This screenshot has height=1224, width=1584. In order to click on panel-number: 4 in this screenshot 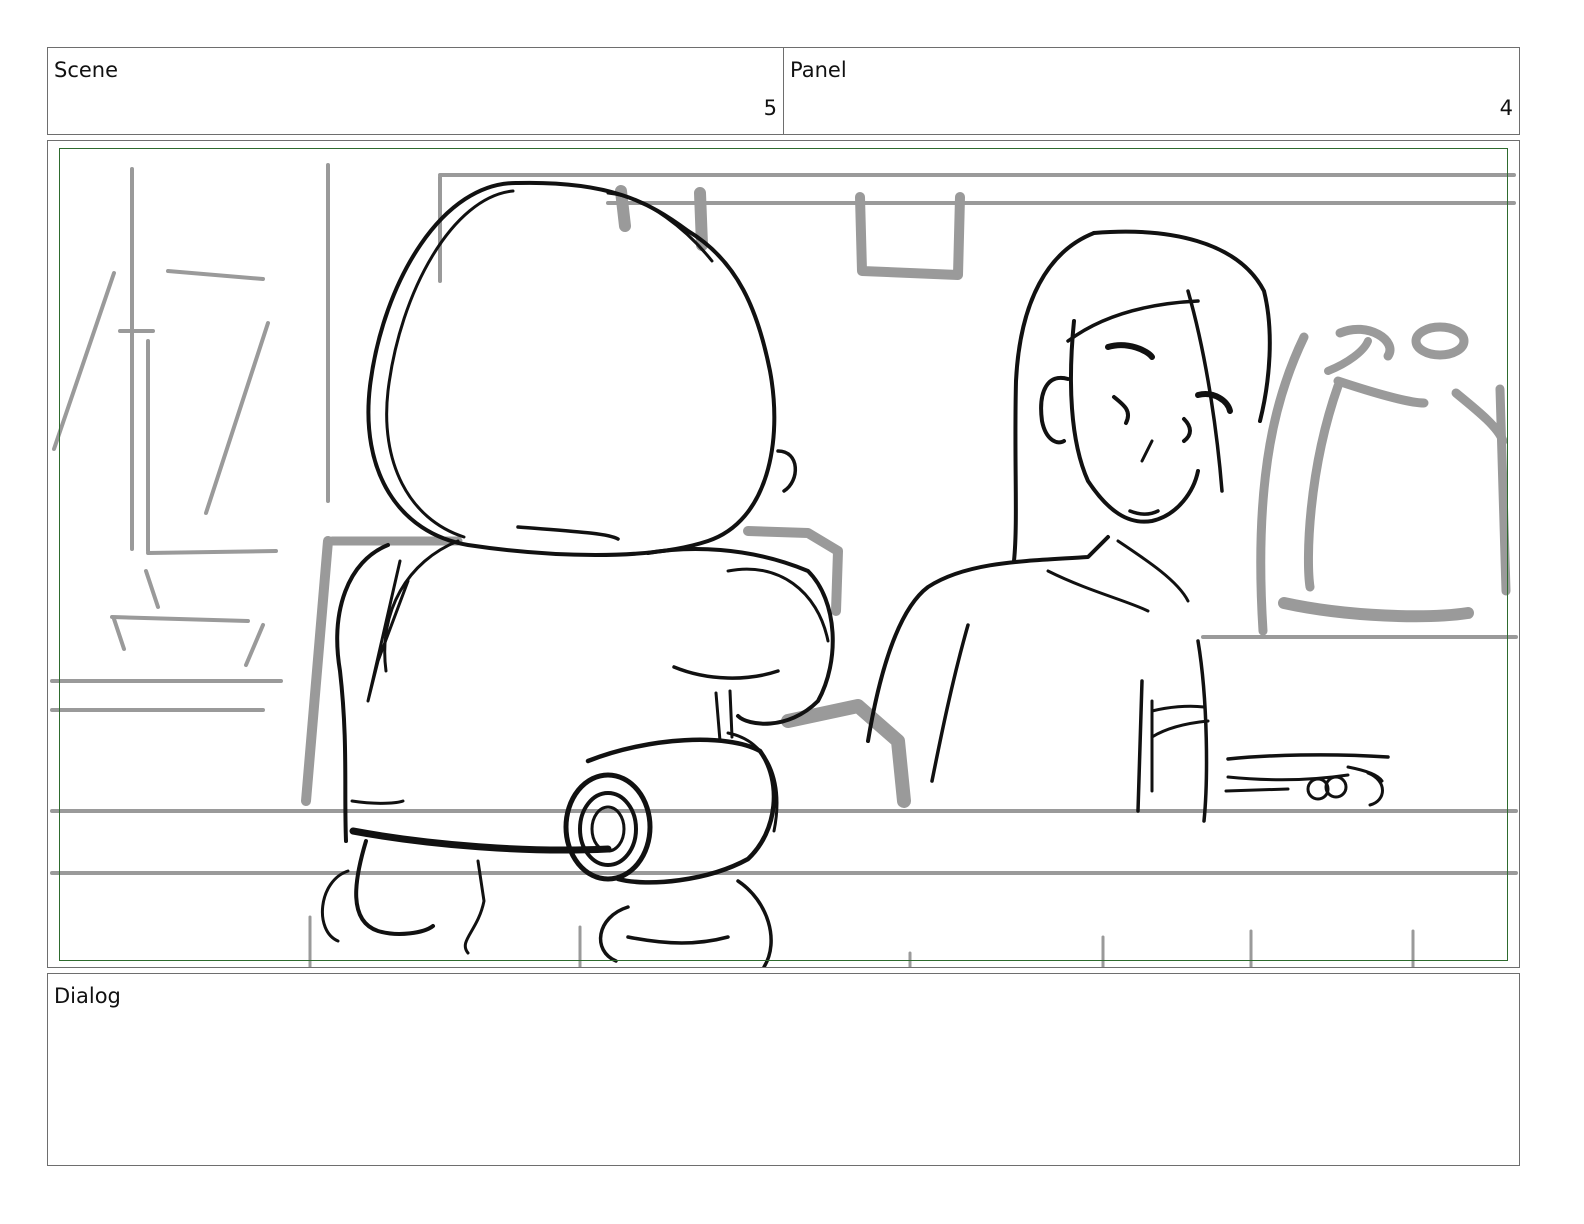, I will do `click(1506, 108)`.